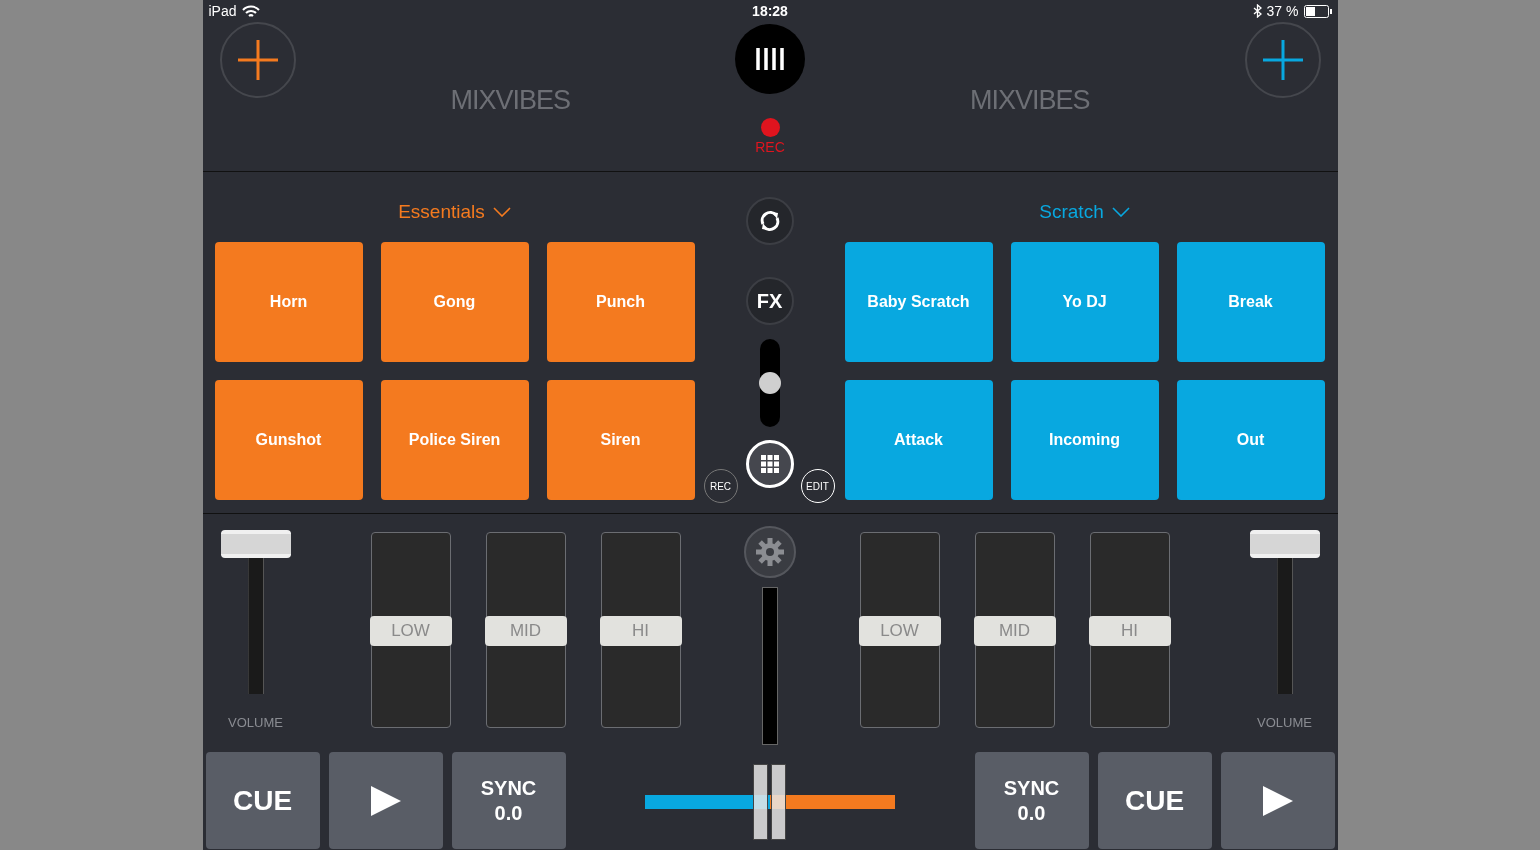  What do you see at coordinates (918, 302) in the screenshot?
I see `sample-pad: Baby Scratch` at bounding box center [918, 302].